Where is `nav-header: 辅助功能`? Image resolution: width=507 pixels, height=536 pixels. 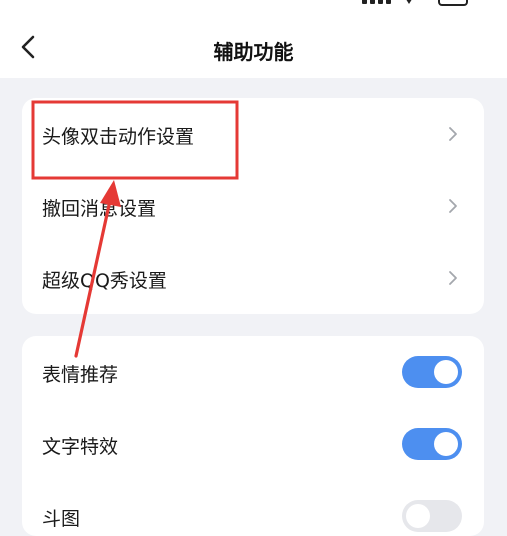
nav-header: 辅助功能 is located at coordinates (253, 45).